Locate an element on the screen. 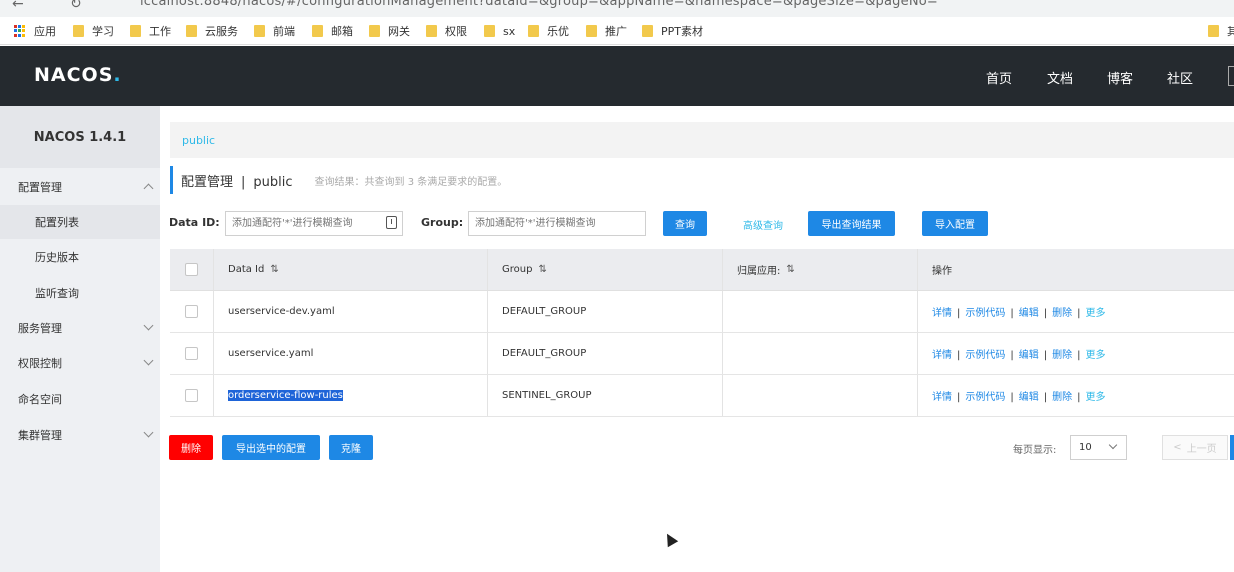  sidebar-version-title: NACOS 1.4.1 is located at coordinates (80, 137).